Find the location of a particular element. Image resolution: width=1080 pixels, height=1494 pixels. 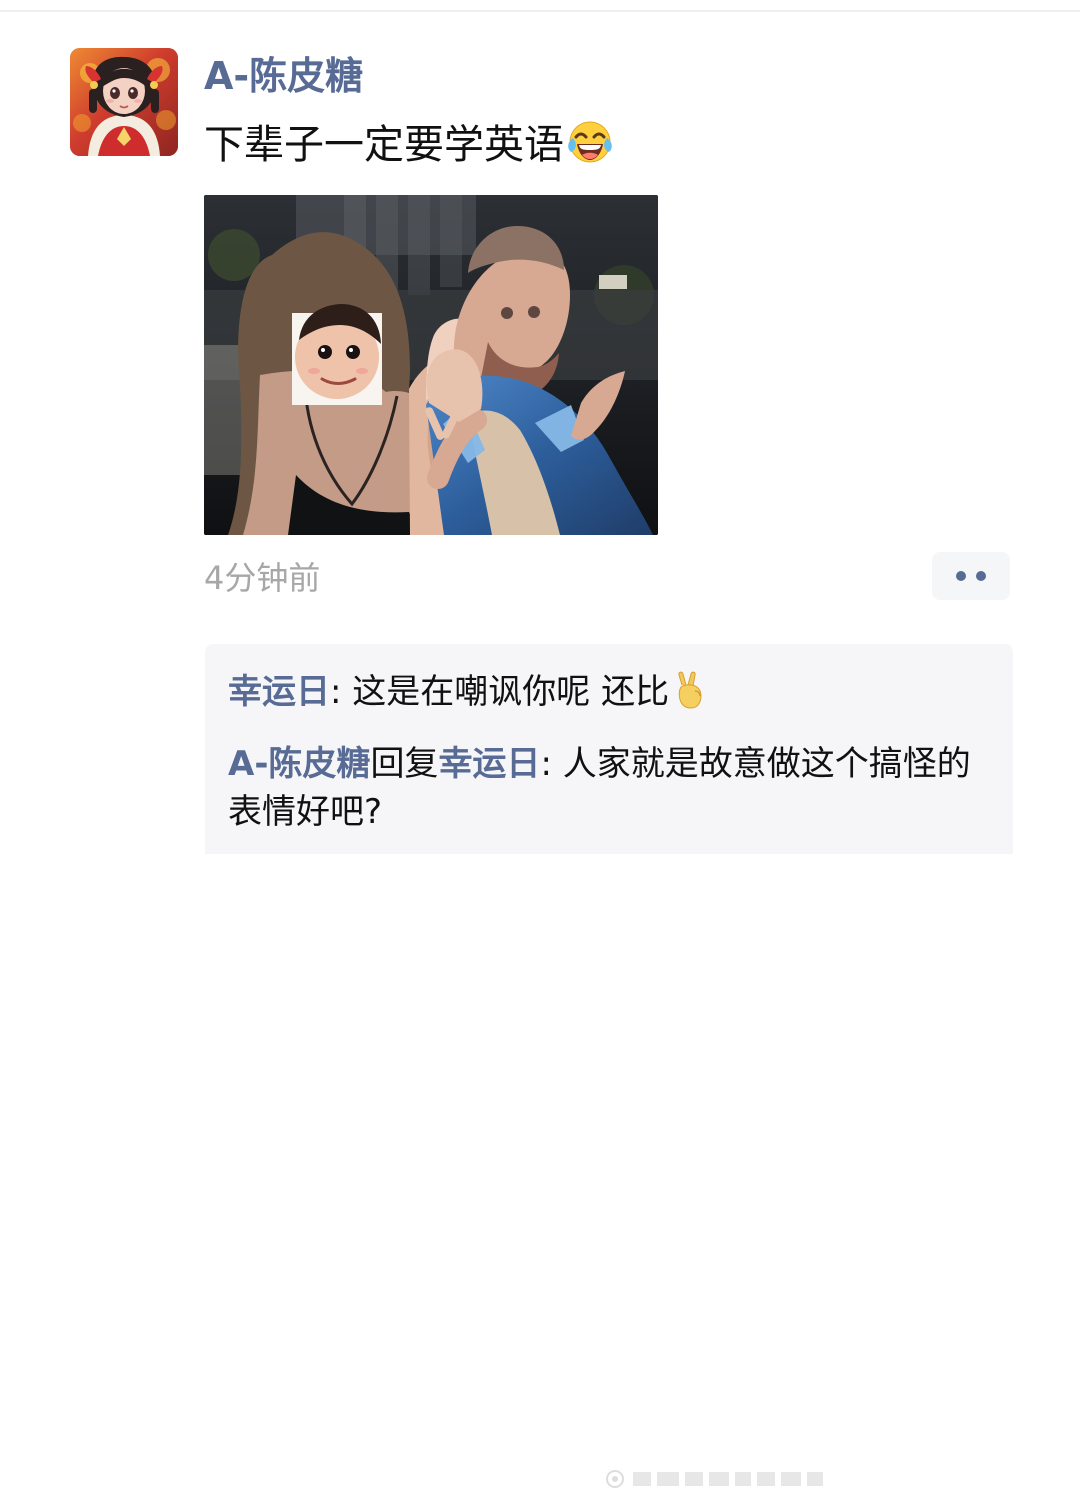

victory-hand-emoji is located at coordinates (690, 690).